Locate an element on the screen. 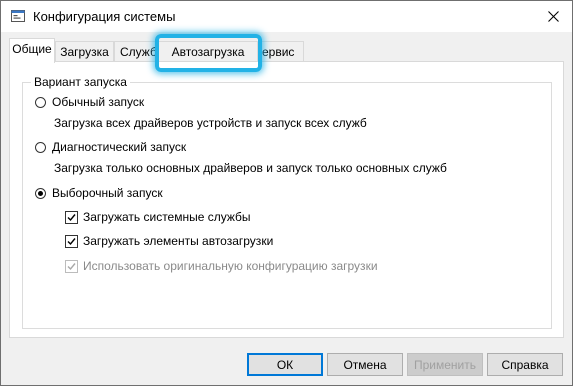  normal-startup-label: Обычный запуск is located at coordinates (98, 102).